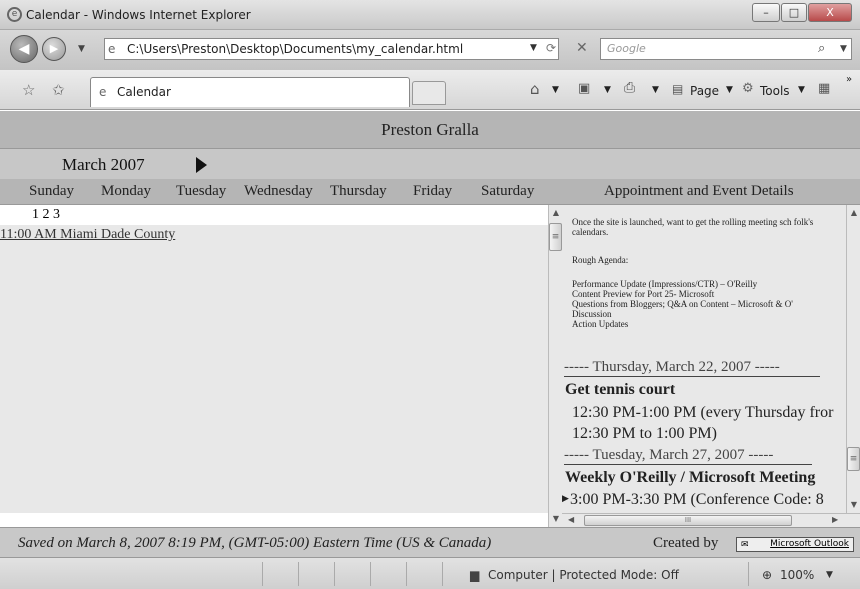 The image size is (860, 589). I want to click on agenda-item: Action Updates, so click(600, 324).